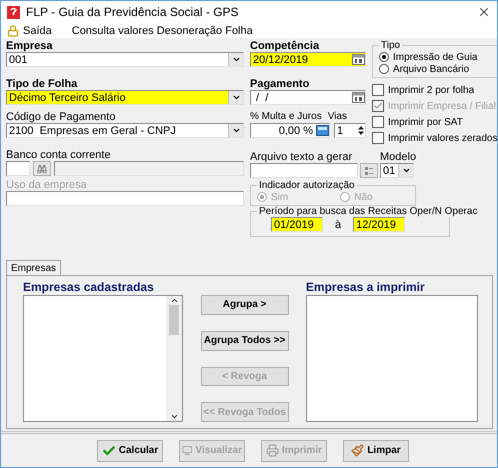 The width and height of the screenshot is (498, 468). What do you see at coordinates (338, 224) in the screenshot?
I see `range-separator: à` at bounding box center [338, 224].